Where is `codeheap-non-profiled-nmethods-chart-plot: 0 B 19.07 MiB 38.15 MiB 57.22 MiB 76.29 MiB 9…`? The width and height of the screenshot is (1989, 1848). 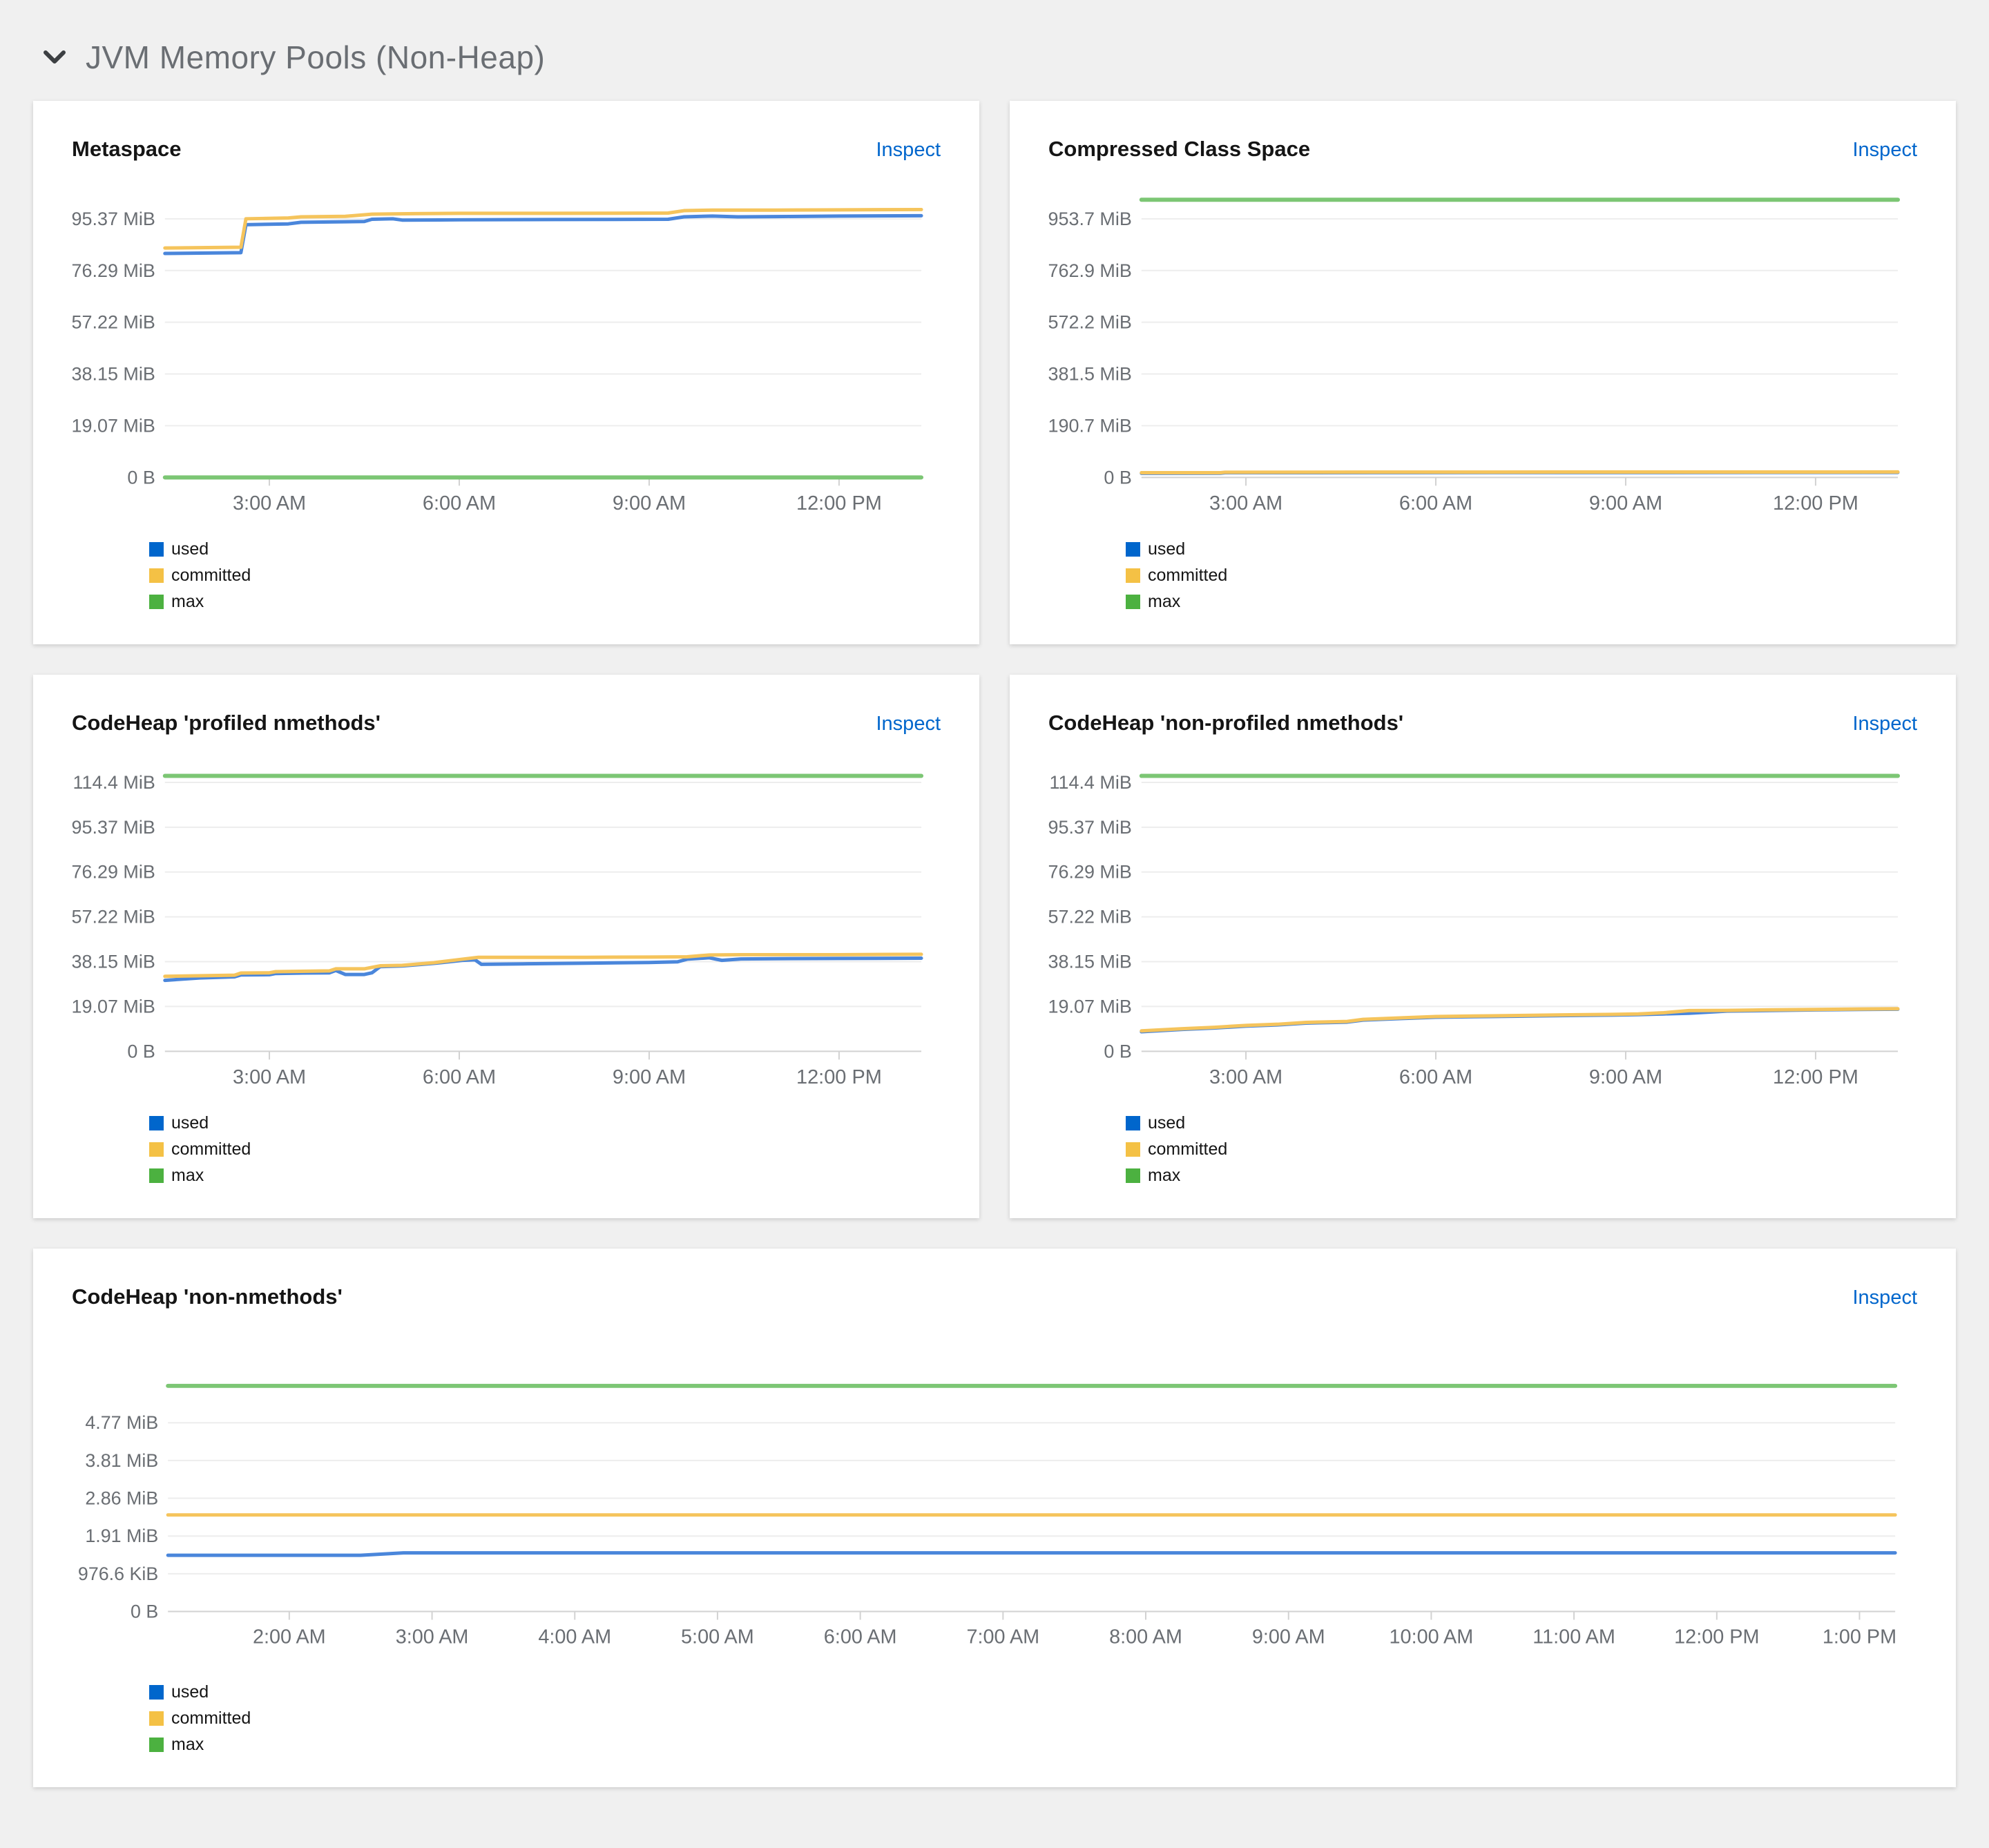 codeheap-non-profiled-nmethods-chart-plot: 0 B 19.07 MiB 38.15 MiB 57.22 MiB 76.29 MiB 9… is located at coordinates (1474, 930).